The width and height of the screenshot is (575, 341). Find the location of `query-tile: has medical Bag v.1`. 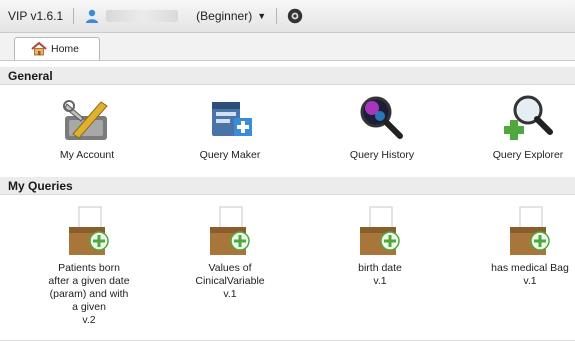

query-tile: has medical Bag v.1 is located at coordinates (522, 246).